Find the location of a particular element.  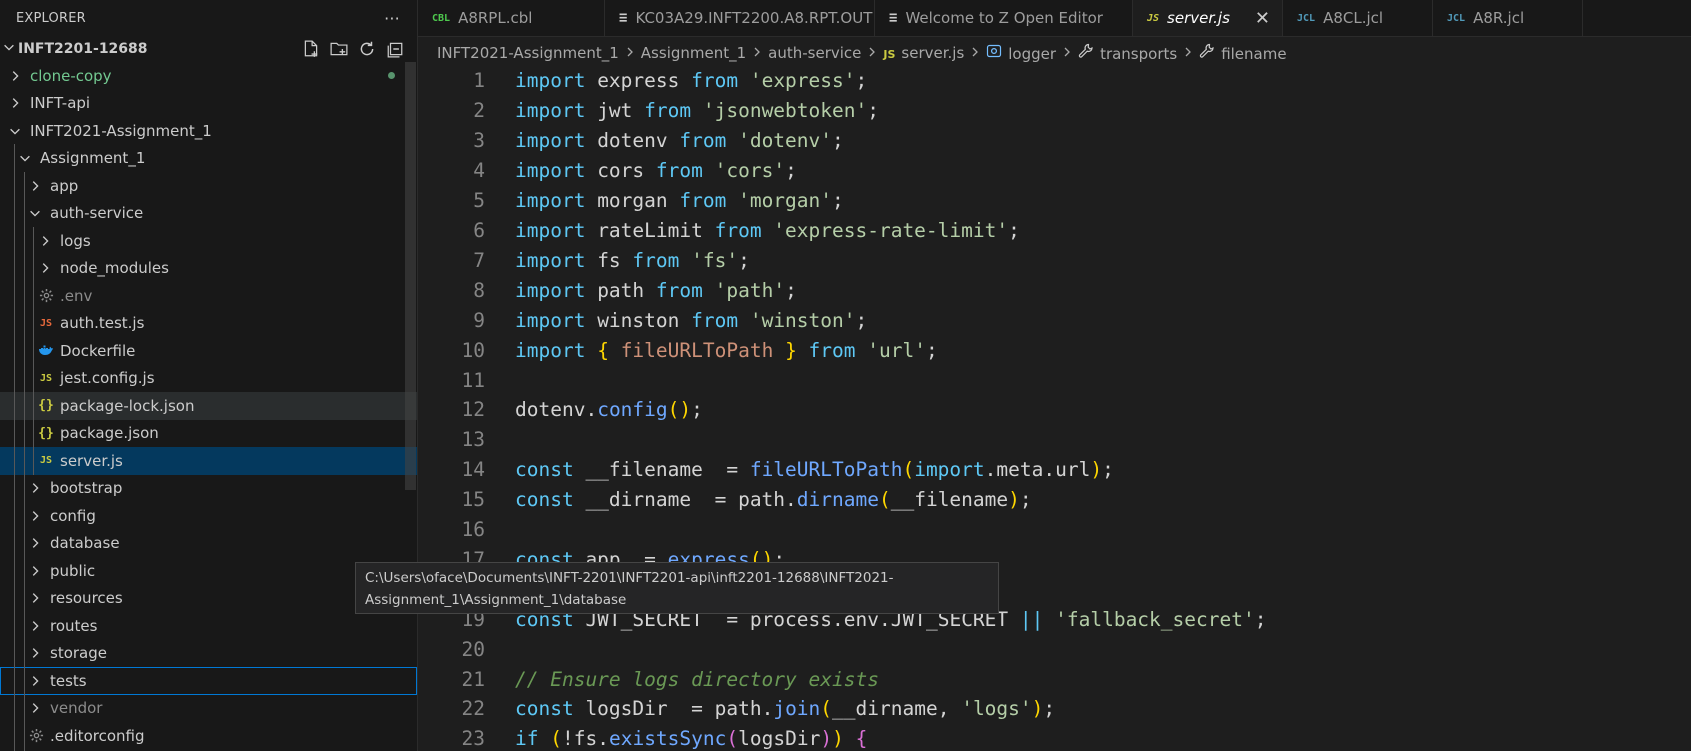

tree-item-app: app is located at coordinates (208, 186).